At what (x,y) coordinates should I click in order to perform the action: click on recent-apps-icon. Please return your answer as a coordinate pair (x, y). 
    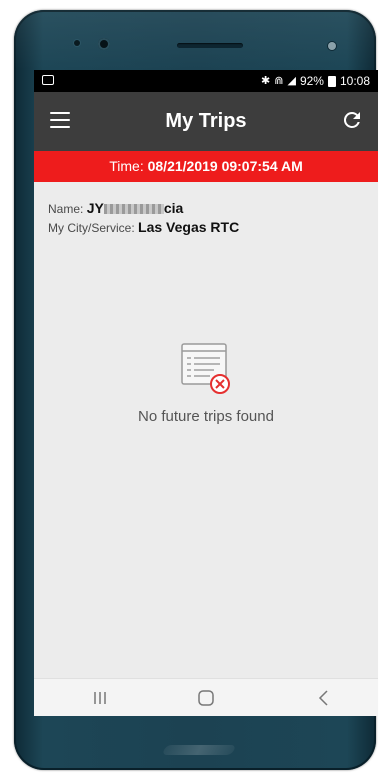
    Looking at the image, I should click on (100, 698).